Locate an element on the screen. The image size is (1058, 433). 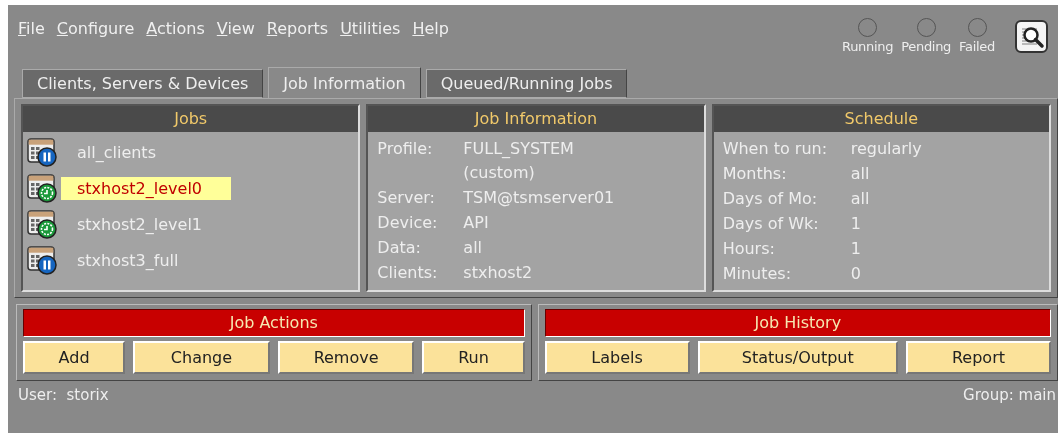
menu-item: Configure is located at coordinates (95, 28).